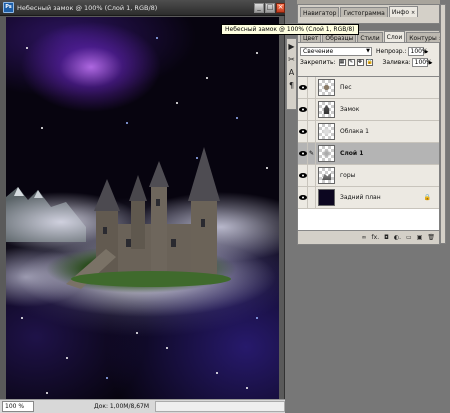 This screenshot has height=413, width=450. What do you see at coordinates (420, 237) in the screenshot?
I see `new-layer-icon: ▣` at bounding box center [420, 237].